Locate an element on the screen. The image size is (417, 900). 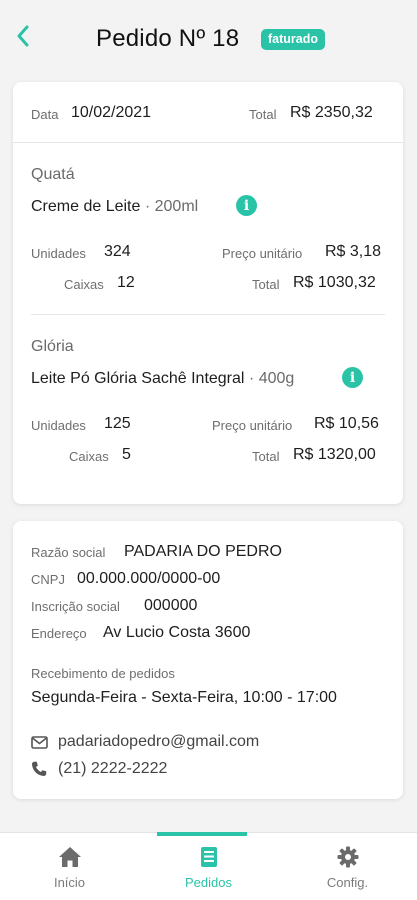
header: Pedido Nº 18 faturado is located at coordinates (208, 40).